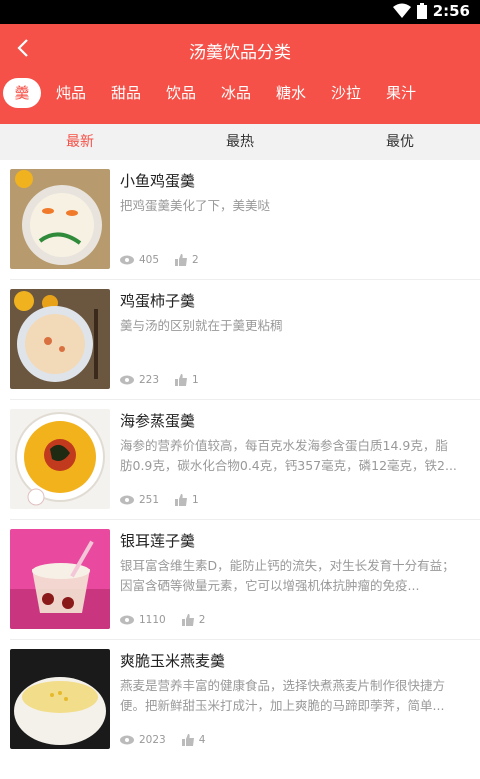  I want to click on category-tab-5: 糖水, so click(291, 93).